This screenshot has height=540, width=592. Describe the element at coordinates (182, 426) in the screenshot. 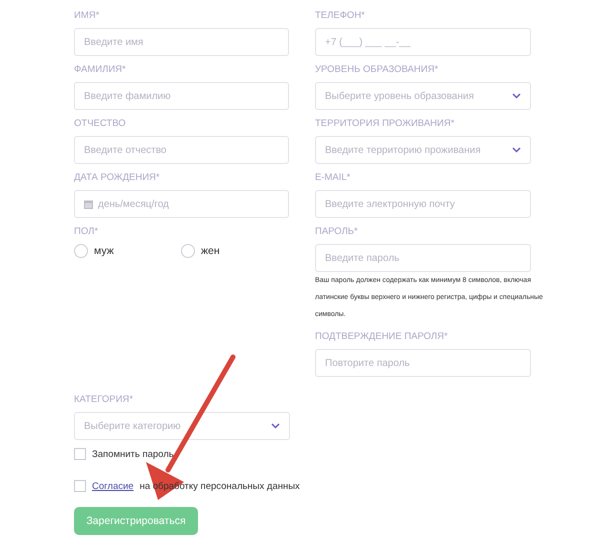

I see `select-field: Выберите категорию` at that location.